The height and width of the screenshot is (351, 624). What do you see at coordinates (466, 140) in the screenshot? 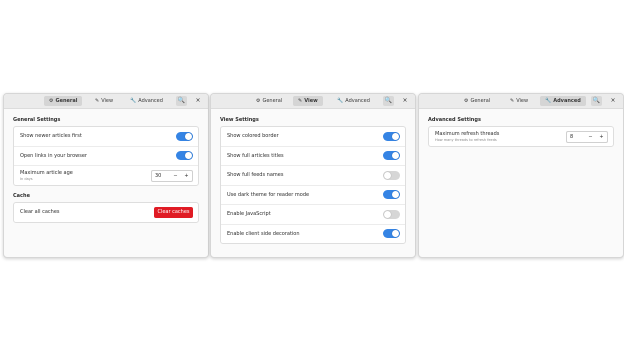
I see `row-sublabel: How many threads to refresh feeds` at bounding box center [466, 140].